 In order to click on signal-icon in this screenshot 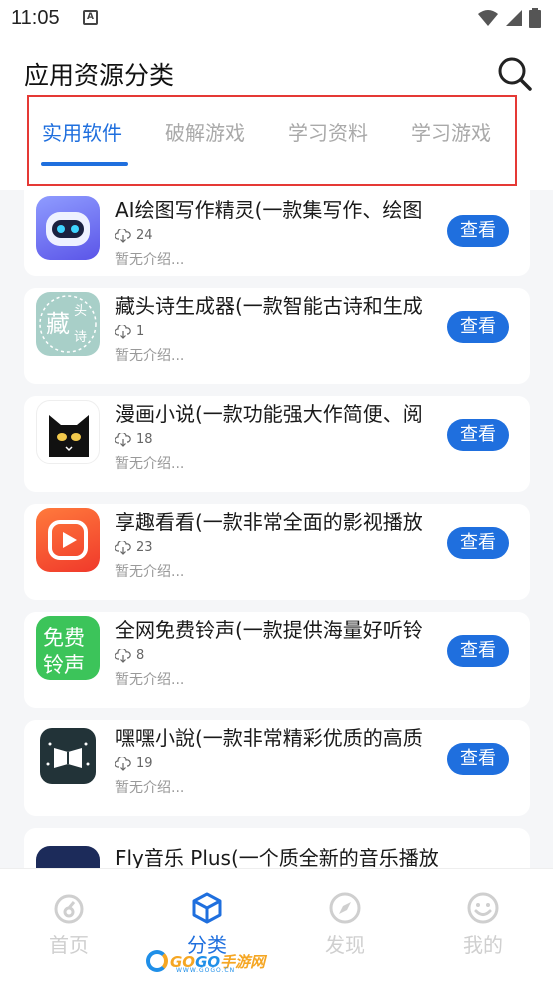, I will do `click(514, 18)`.